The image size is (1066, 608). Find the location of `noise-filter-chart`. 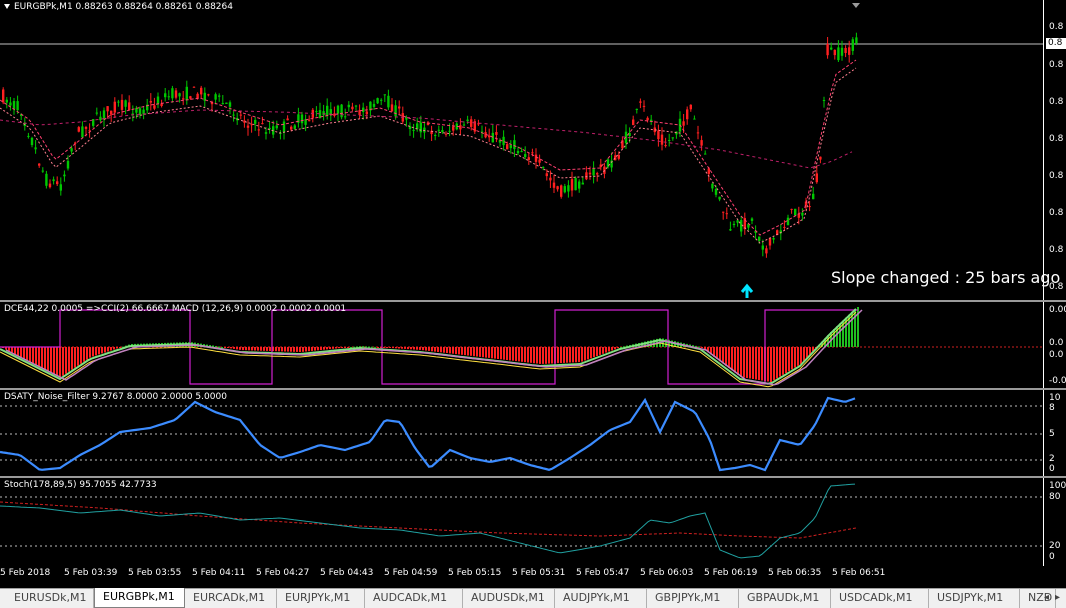

noise-filter-chart is located at coordinates (533, 433).